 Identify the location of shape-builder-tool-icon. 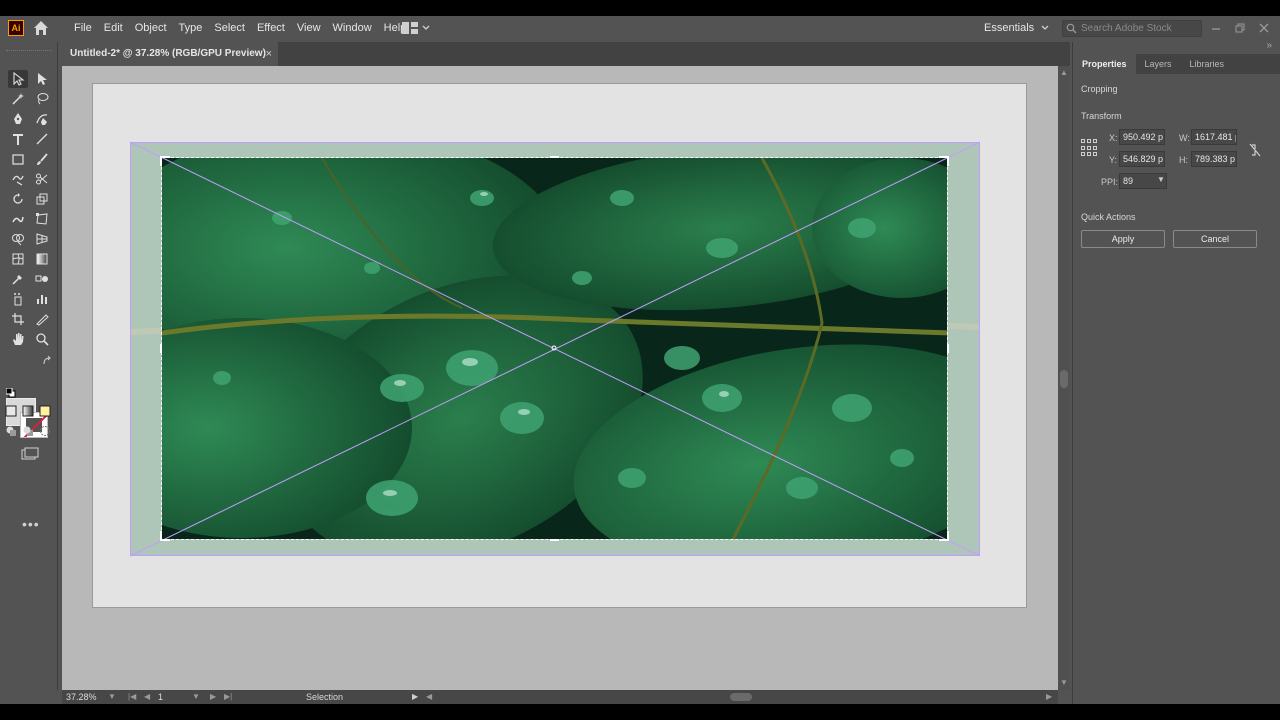
(18, 239).